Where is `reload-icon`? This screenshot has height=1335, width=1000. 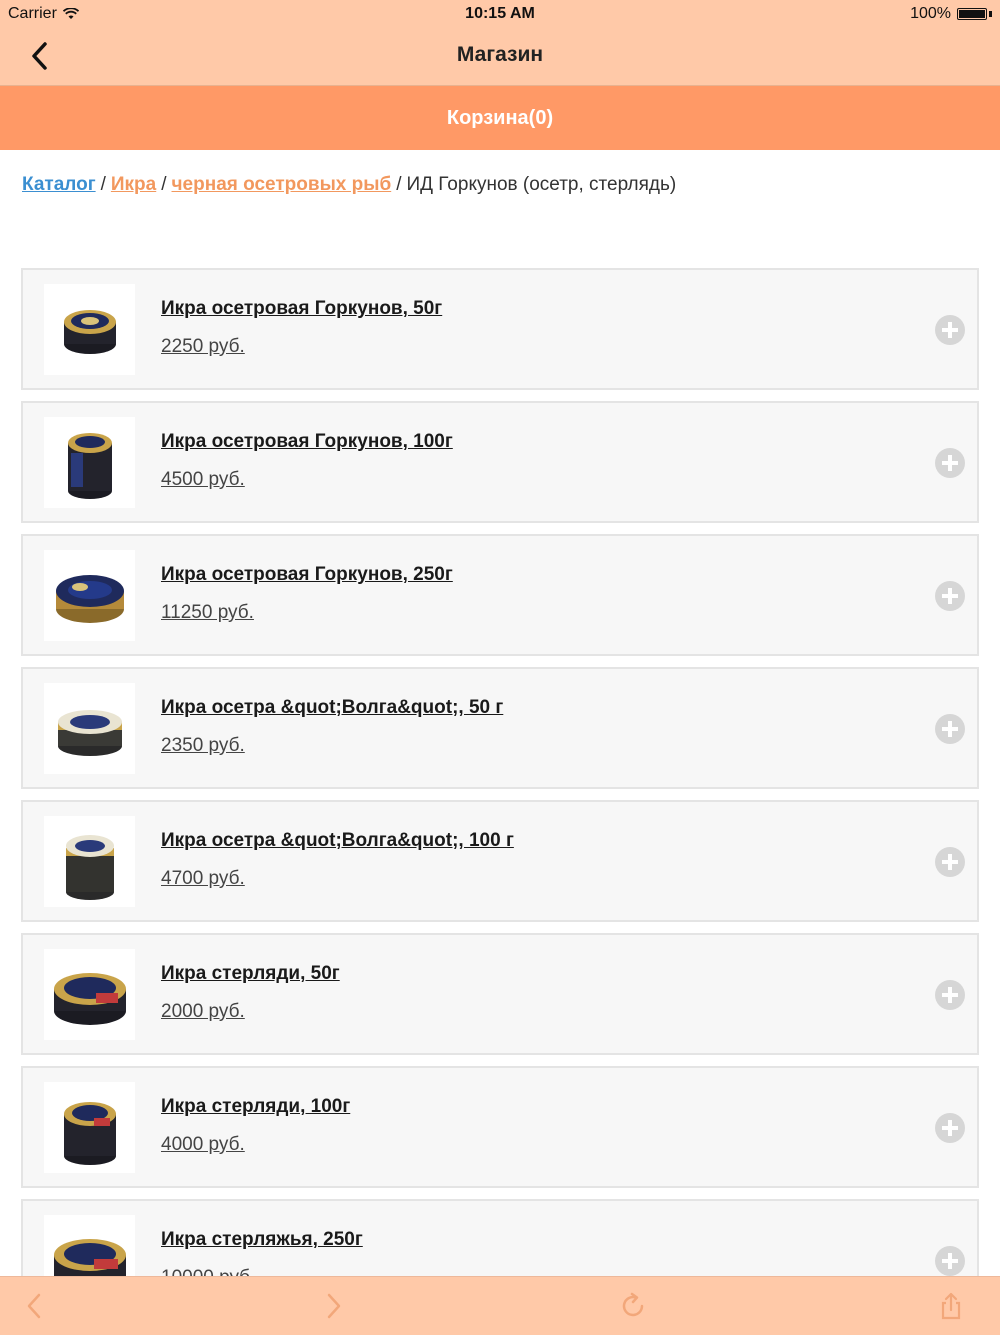
reload-icon is located at coordinates (633, 1304).